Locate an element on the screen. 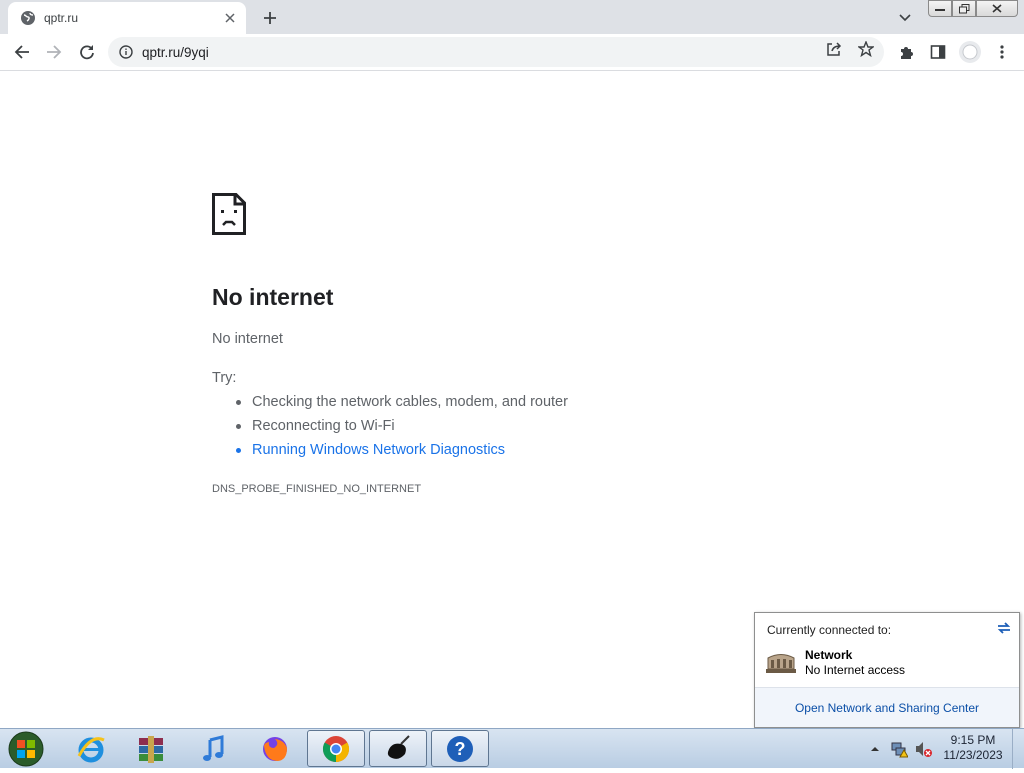  error-subheading: No internet is located at coordinates (247, 339).